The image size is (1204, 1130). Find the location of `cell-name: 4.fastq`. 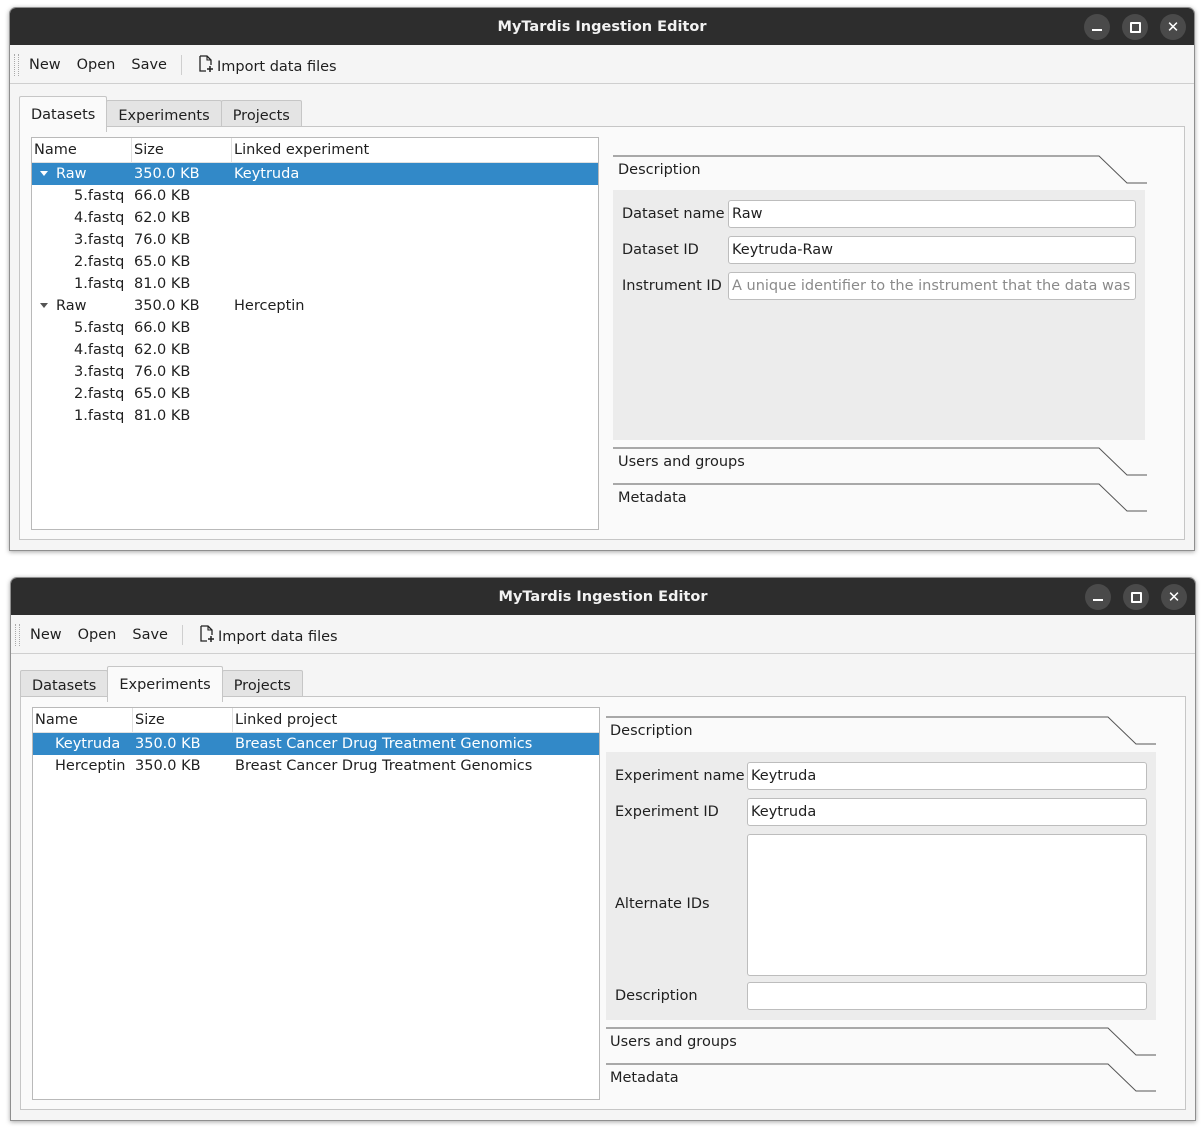

cell-name: 4.fastq is located at coordinates (82, 218).